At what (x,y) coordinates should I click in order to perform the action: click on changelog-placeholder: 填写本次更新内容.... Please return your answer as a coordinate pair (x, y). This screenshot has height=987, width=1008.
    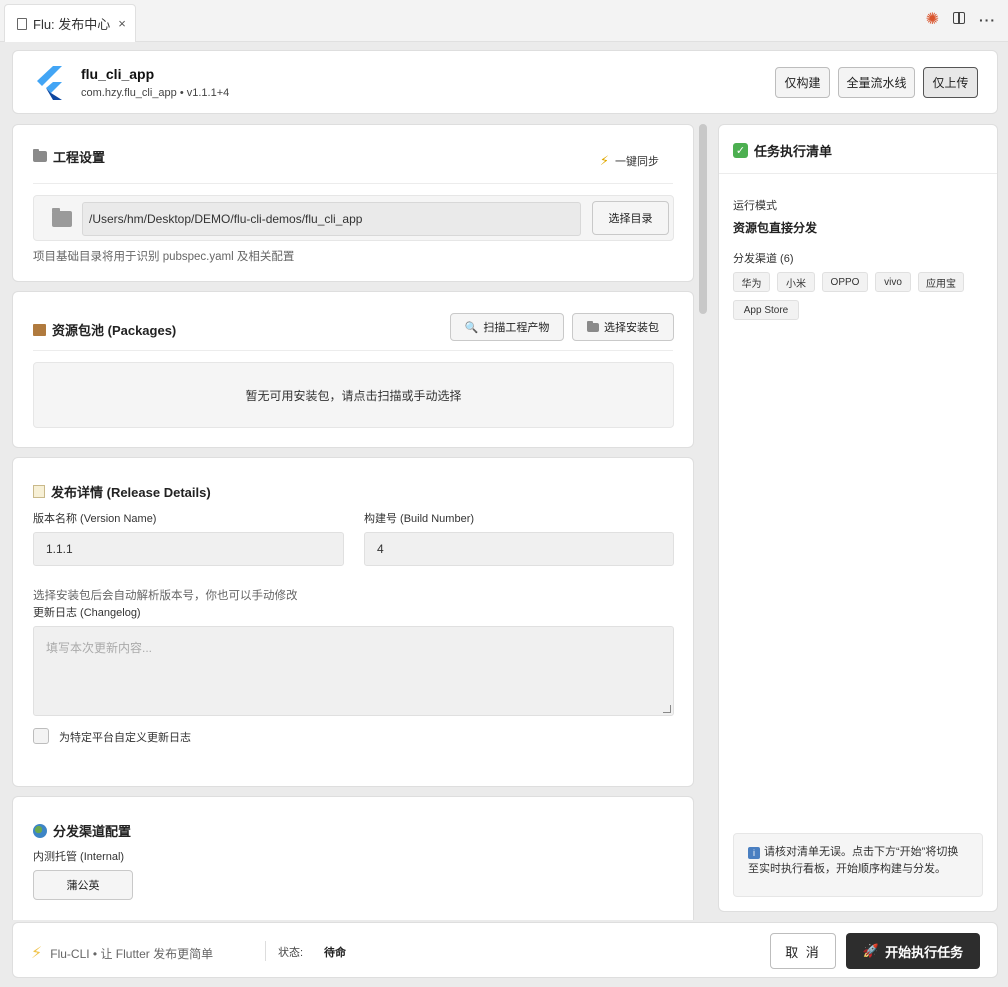
    Looking at the image, I should click on (99, 648).